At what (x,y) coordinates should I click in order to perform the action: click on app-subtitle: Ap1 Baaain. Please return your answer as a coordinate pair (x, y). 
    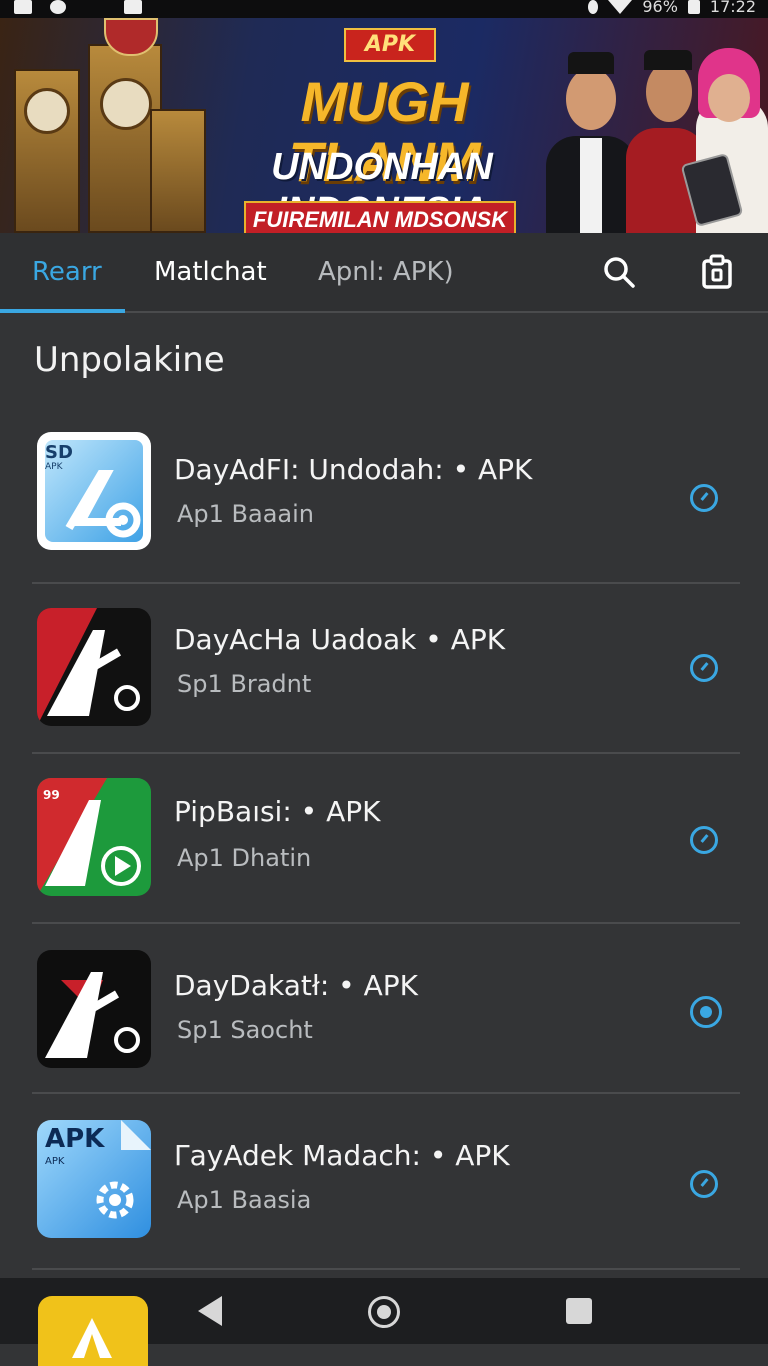
    Looking at the image, I should click on (246, 514).